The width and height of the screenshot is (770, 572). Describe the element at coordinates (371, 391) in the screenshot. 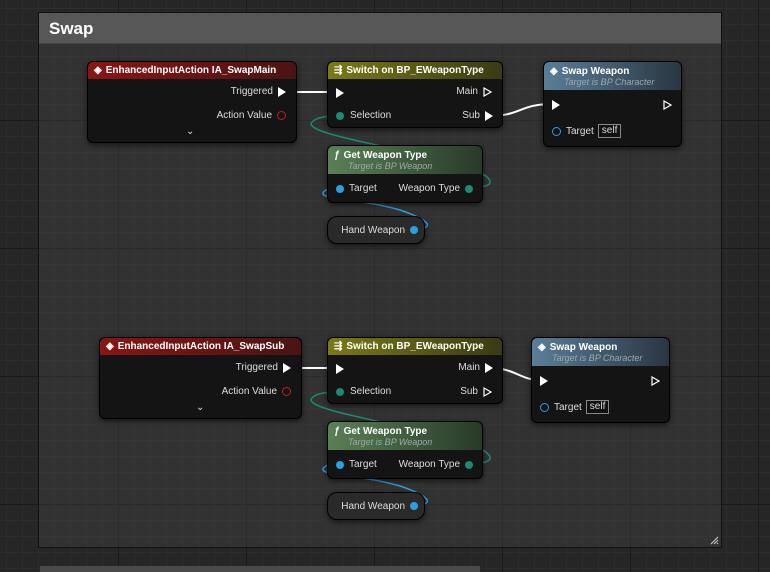

I see `selection-label: Selection` at that location.